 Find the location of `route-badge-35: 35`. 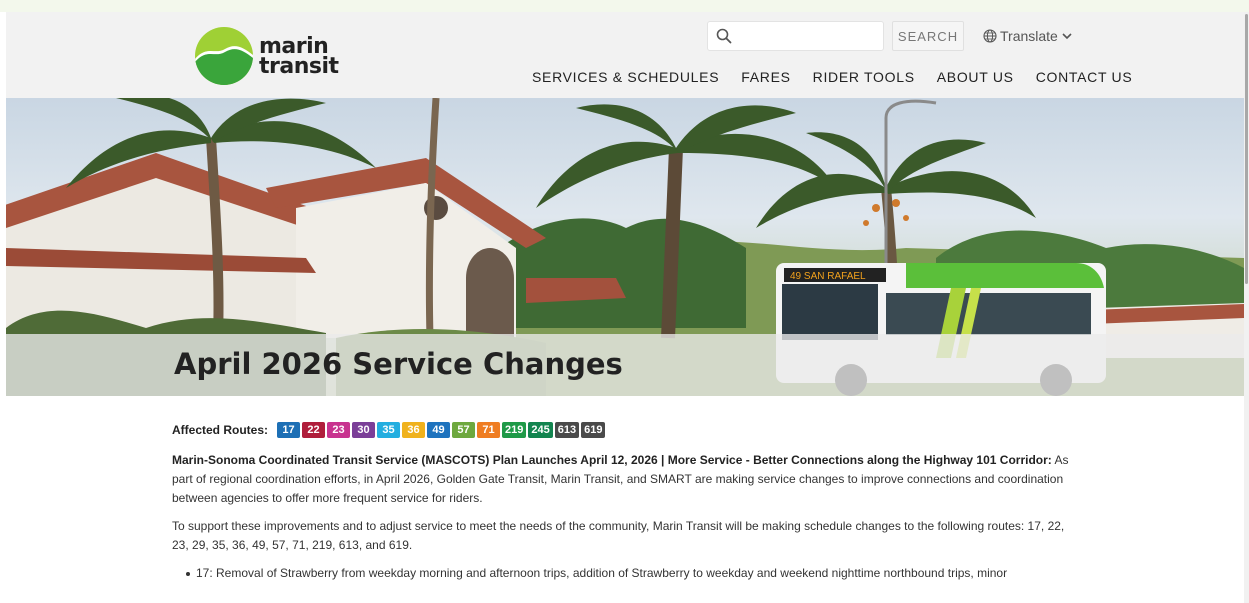

route-badge-35: 35 is located at coordinates (389, 430).